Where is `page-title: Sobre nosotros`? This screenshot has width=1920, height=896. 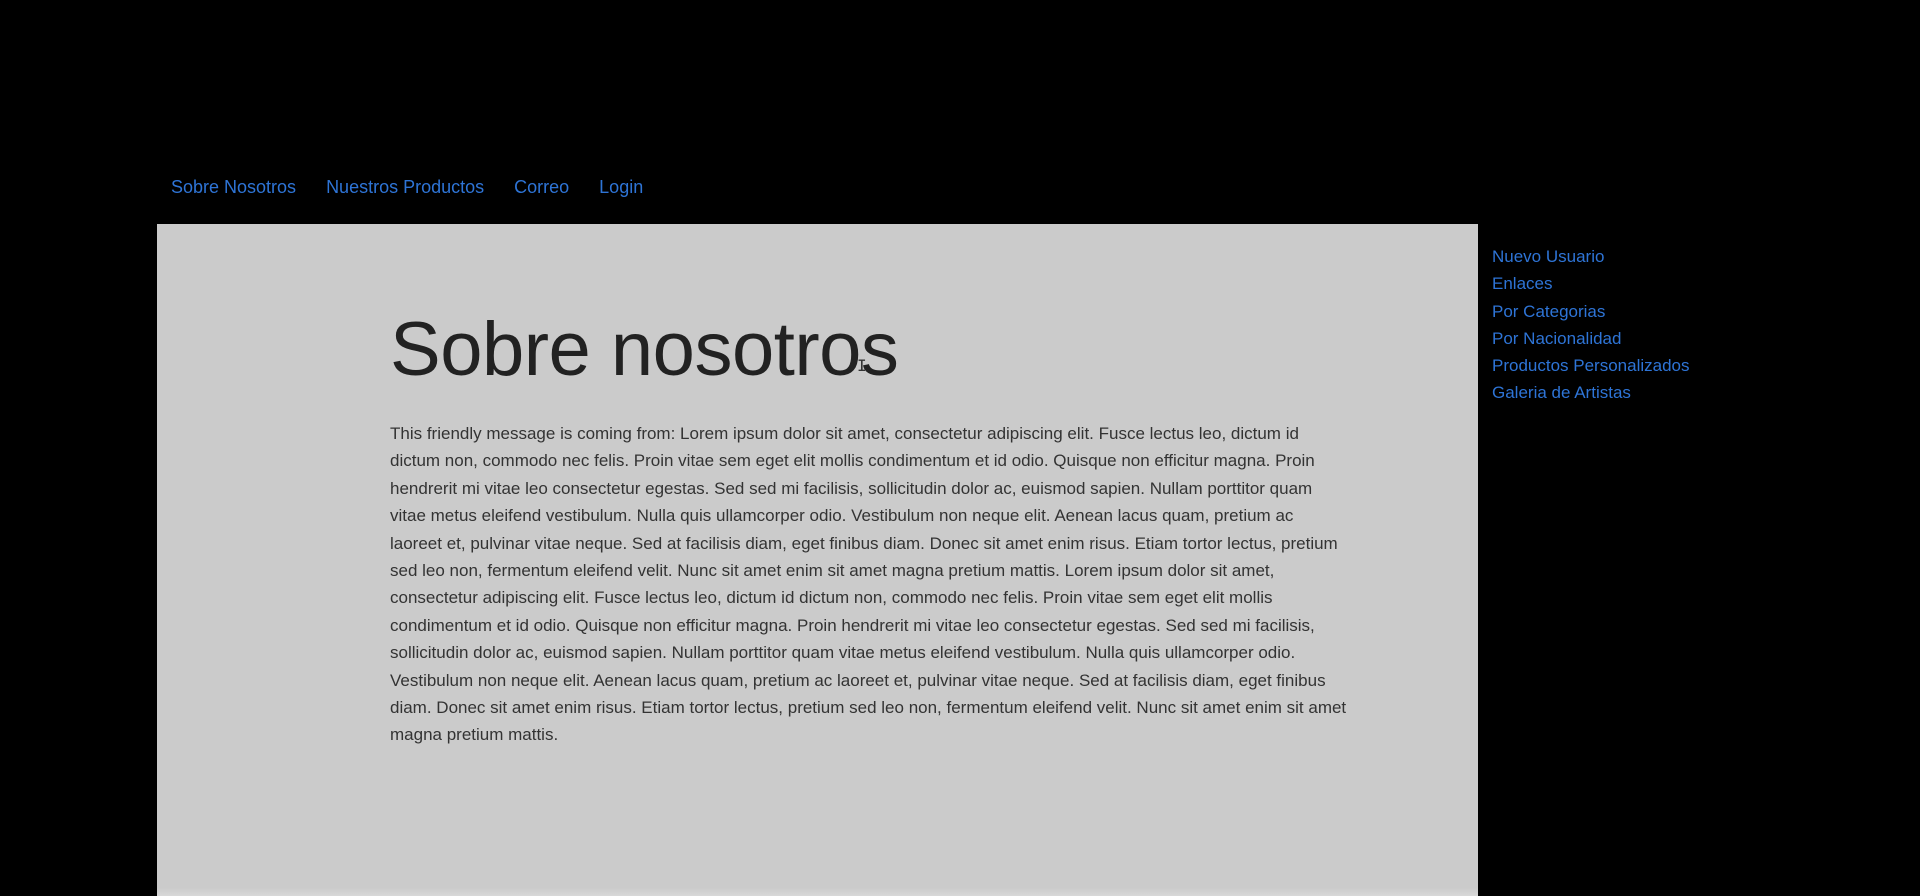 page-title: Sobre nosotros is located at coordinates (644, 349).